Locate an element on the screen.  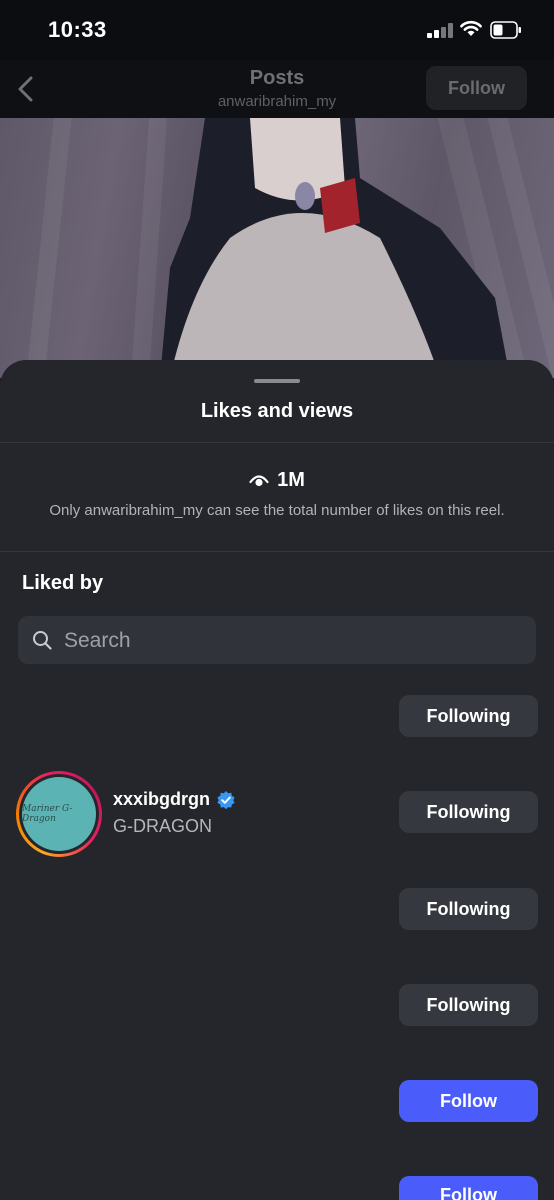
wifi-icon is located at coordinates (471, 28).